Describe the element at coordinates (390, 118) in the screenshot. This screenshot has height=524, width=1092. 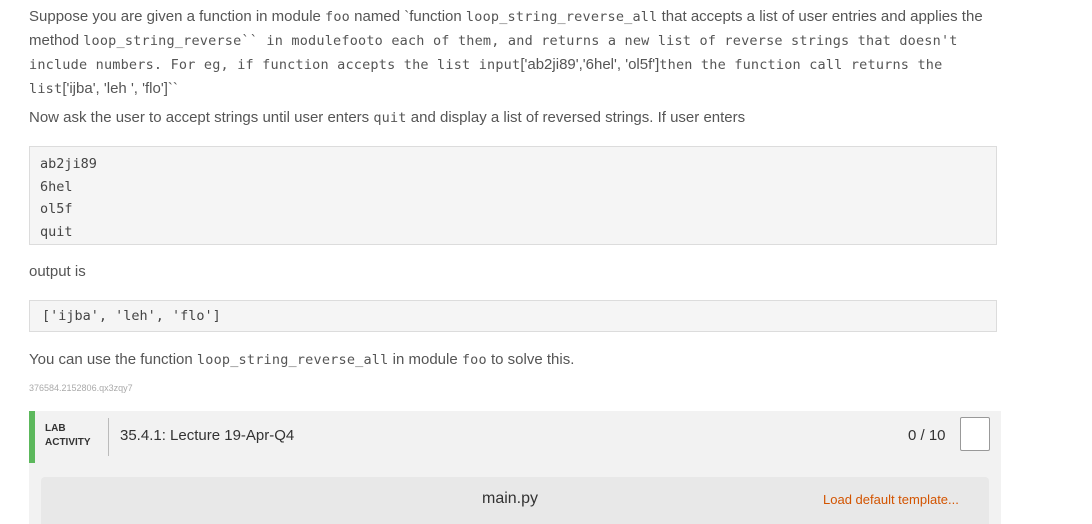
I see `code-segment: quit` at that location.